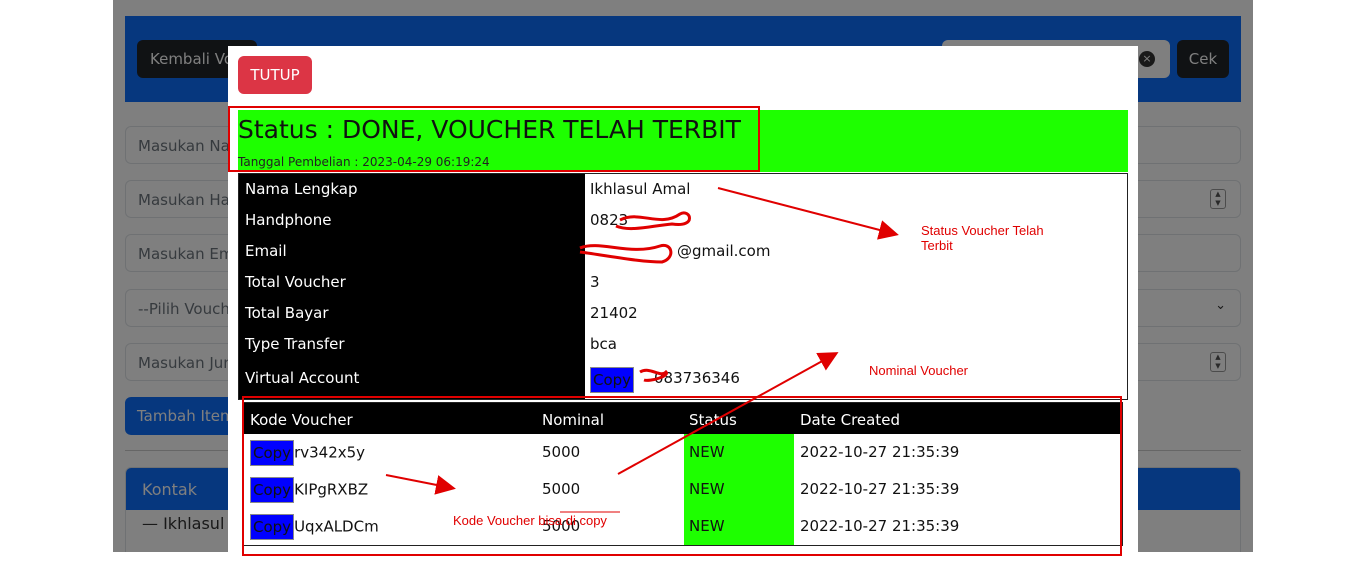 The image size is (1365, 567). Describe the element at coordinates (420, 484) in the screenshot. I see `copy-arrow` at that location.